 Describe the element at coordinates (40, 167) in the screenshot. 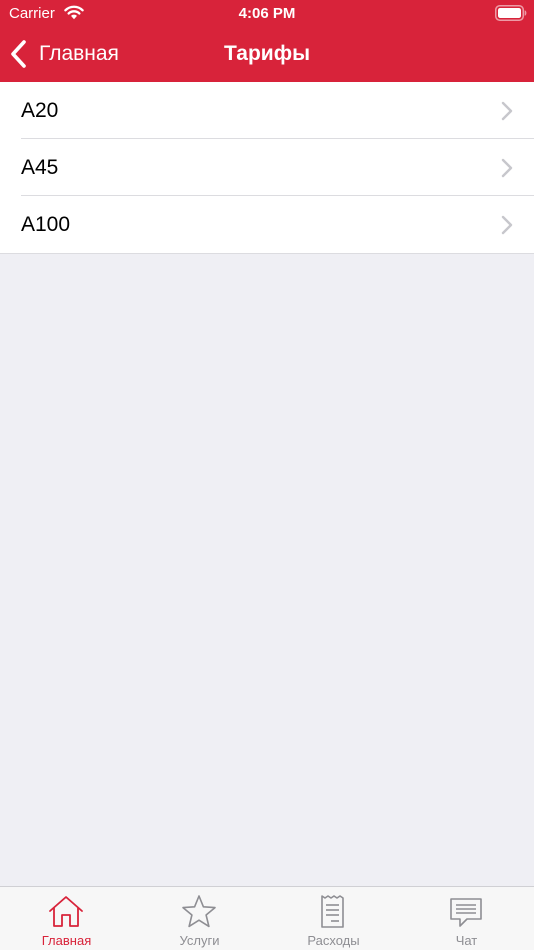

I see `tariff-item-label: A45` at that location.